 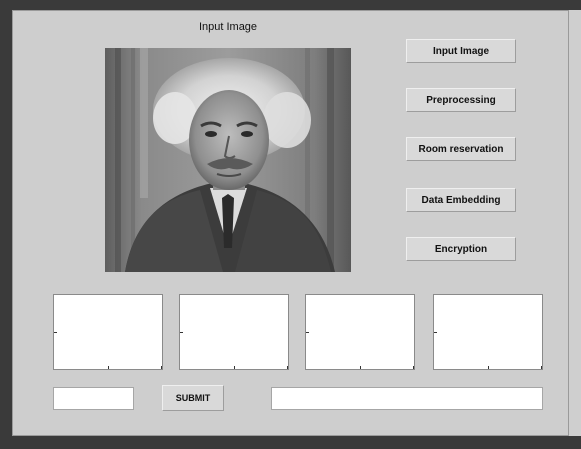 What do you see at coordinates (407, 398) in the screenshot?
I see `result-edit-field` at bounding box center [407, 398].